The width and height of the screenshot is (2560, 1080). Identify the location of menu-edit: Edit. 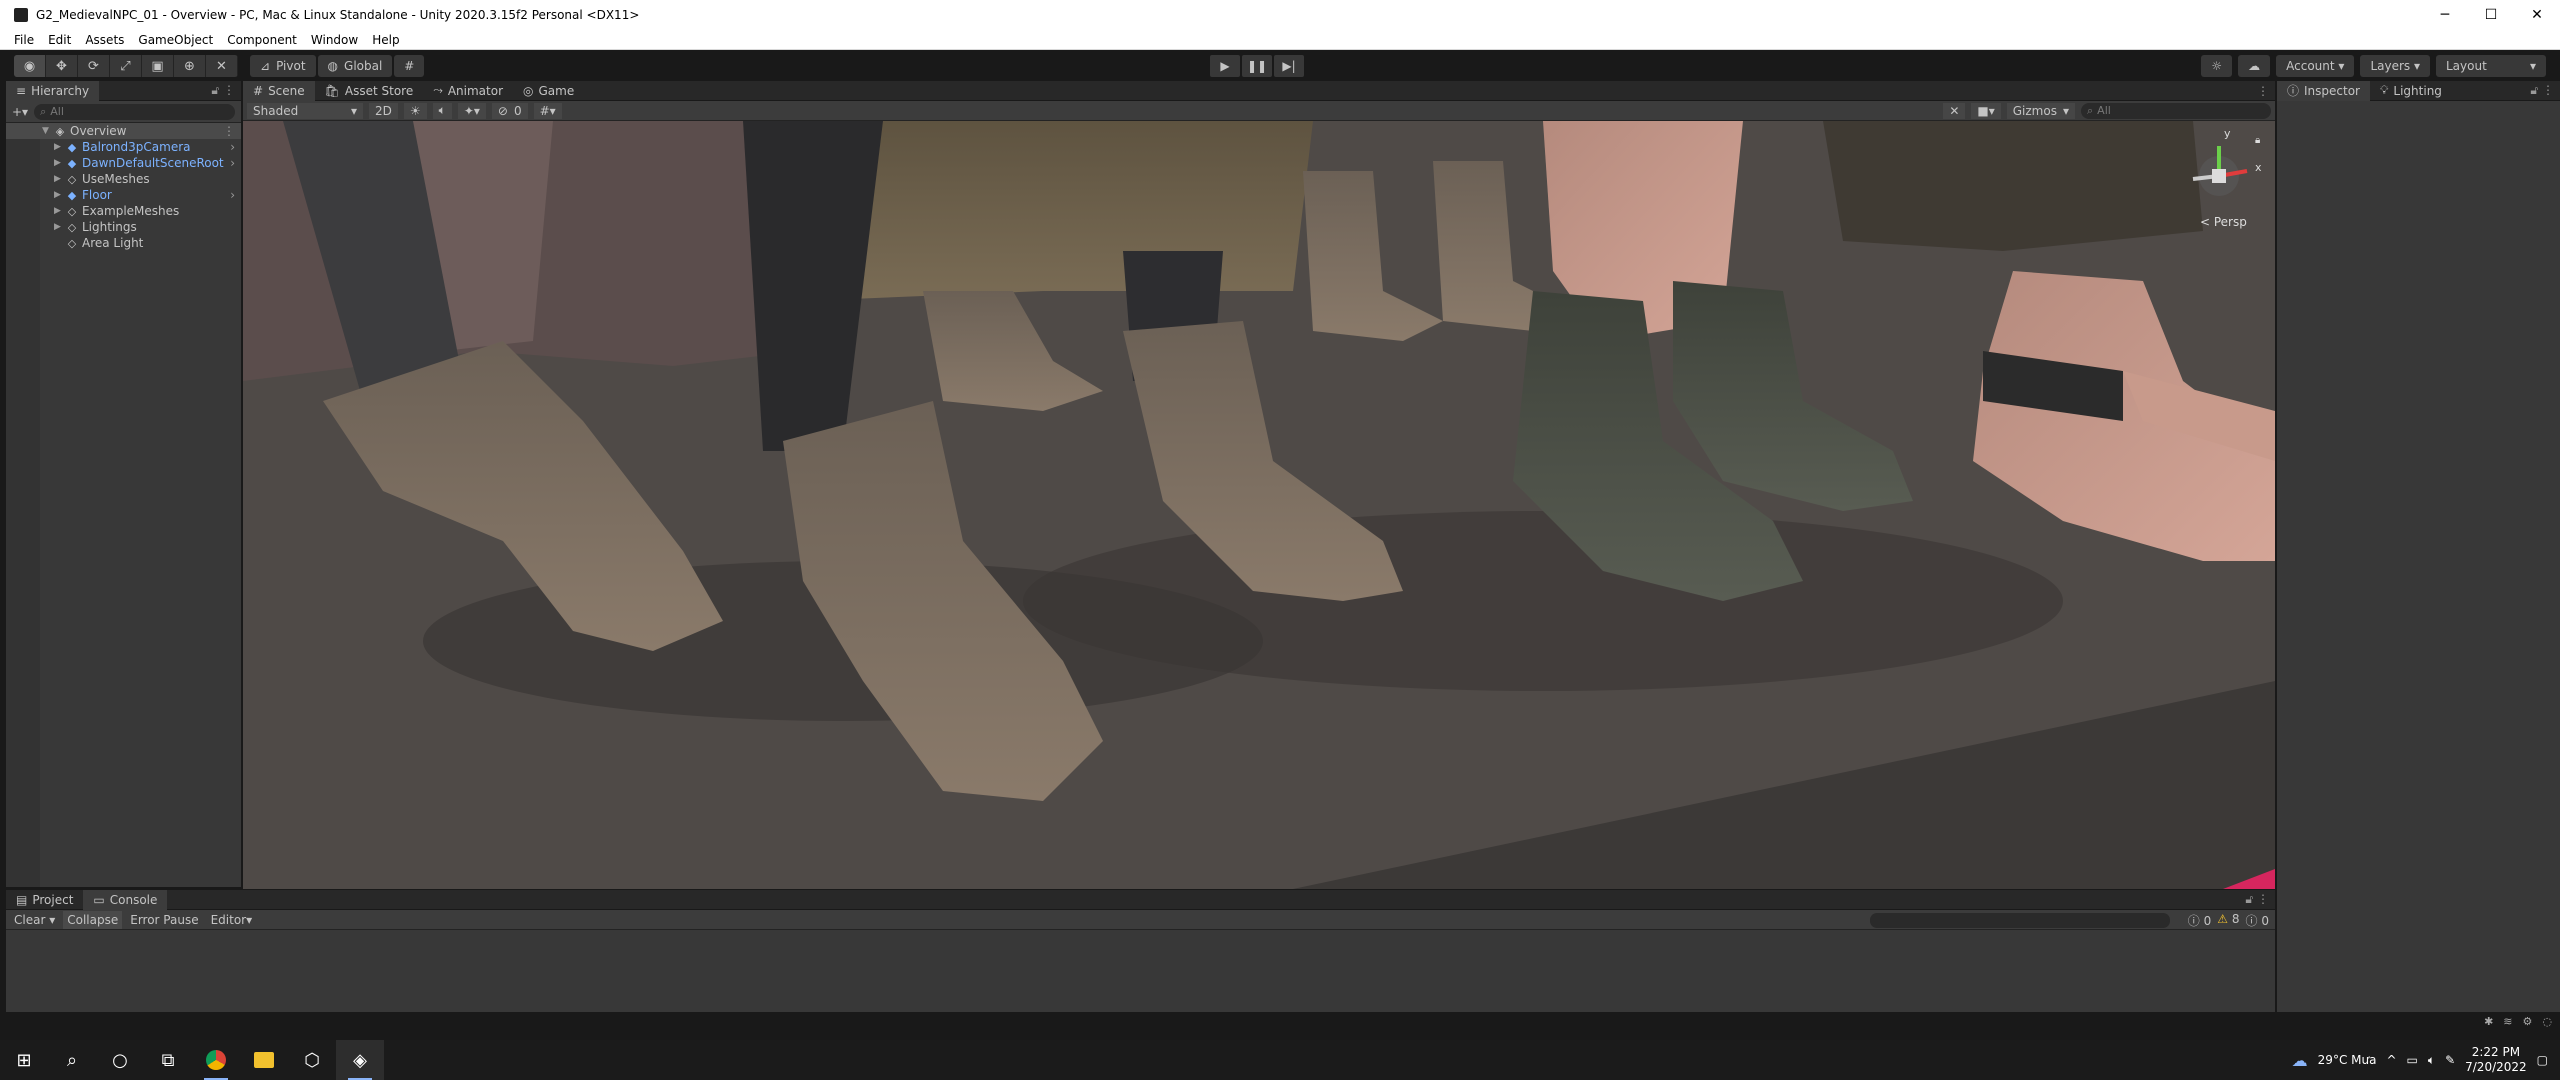
(59, 40).